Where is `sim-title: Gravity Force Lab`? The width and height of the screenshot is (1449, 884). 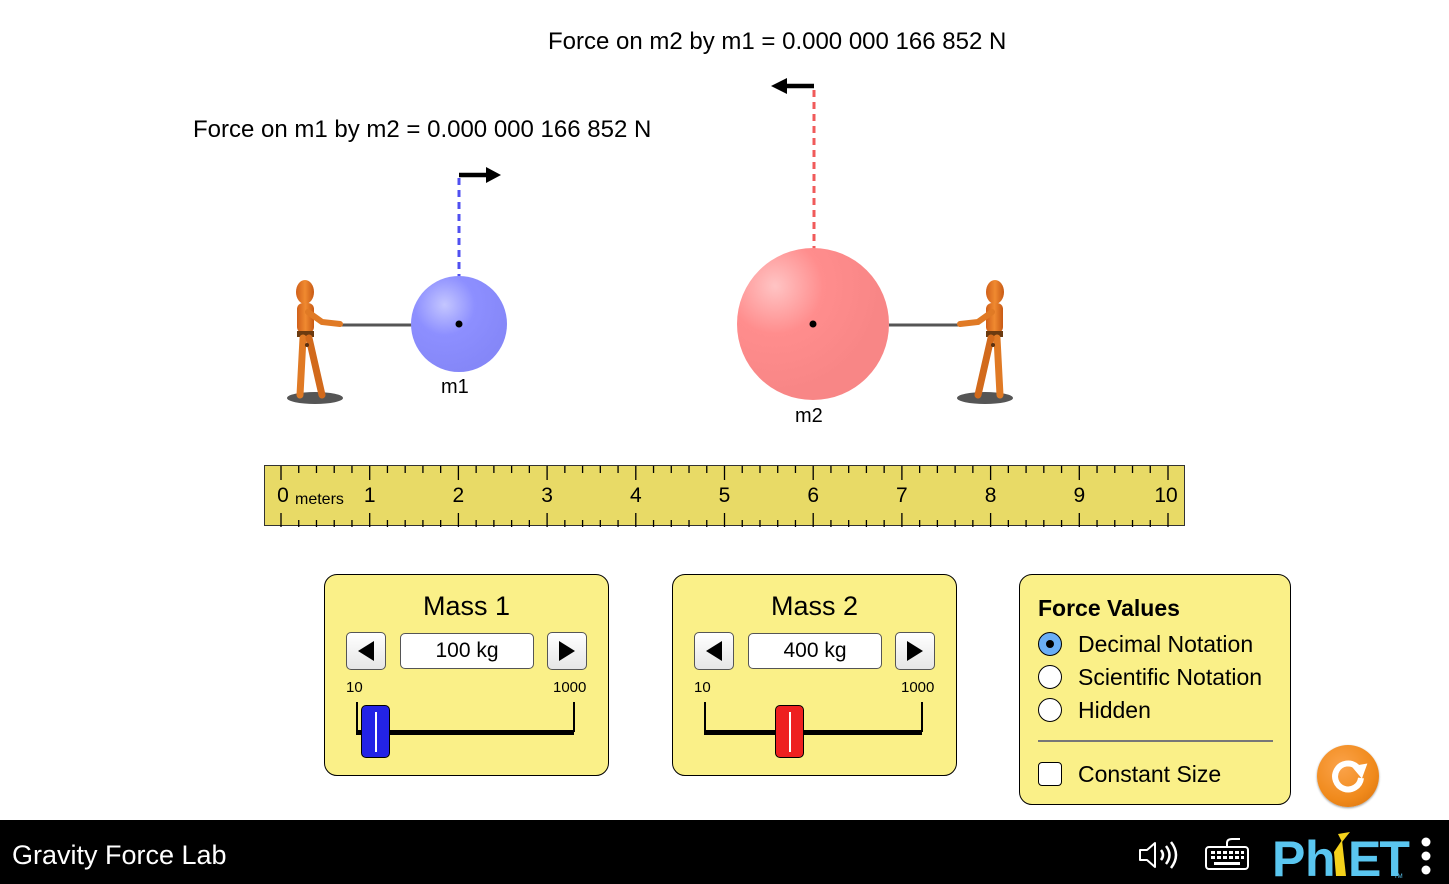 sim-title: Gravity Force Lab is located at coordinates (119, 855).